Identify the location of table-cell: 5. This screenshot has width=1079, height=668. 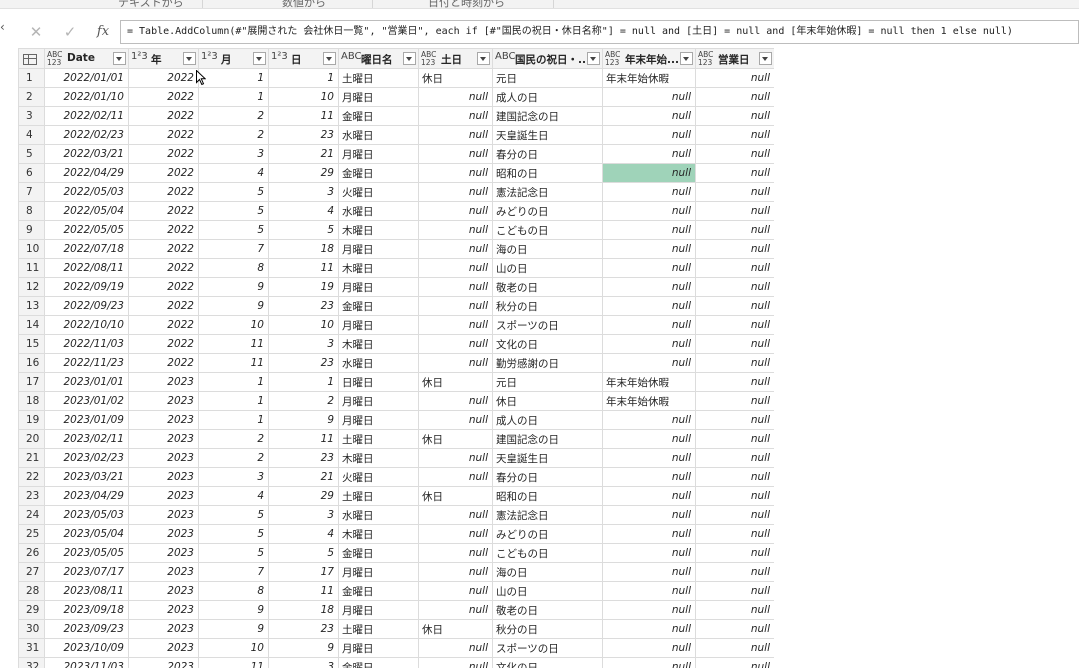
(303, 230).